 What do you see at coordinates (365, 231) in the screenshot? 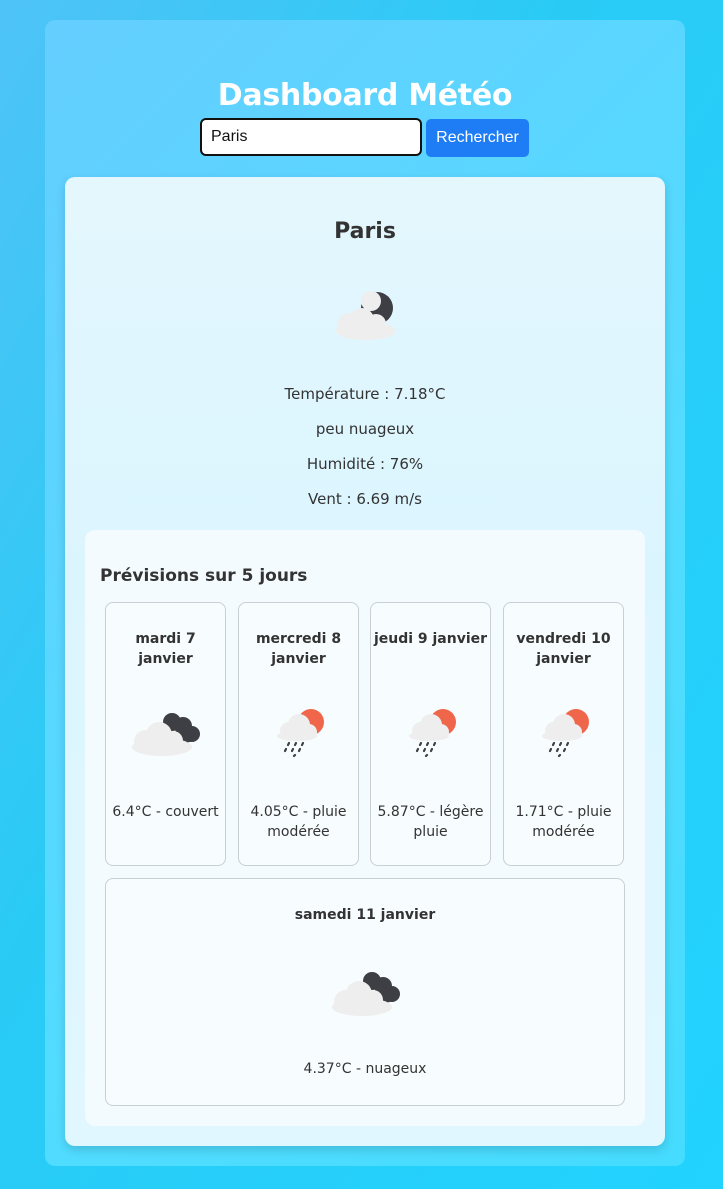
I see `city-name: Paris` at bounding box center [365, 231].